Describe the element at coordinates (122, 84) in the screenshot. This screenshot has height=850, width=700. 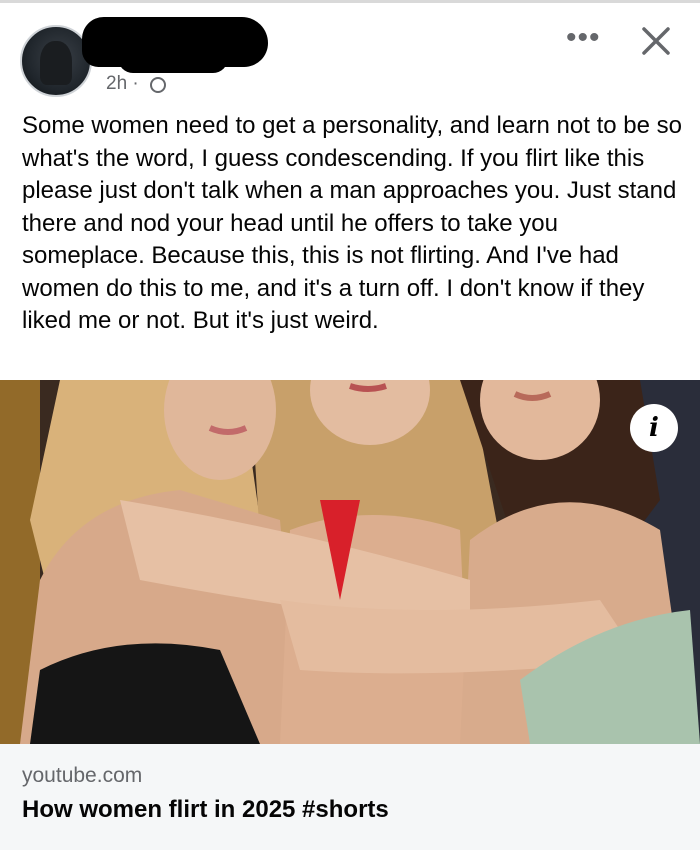
I see `post-timestamp: 2h ·` at that location.